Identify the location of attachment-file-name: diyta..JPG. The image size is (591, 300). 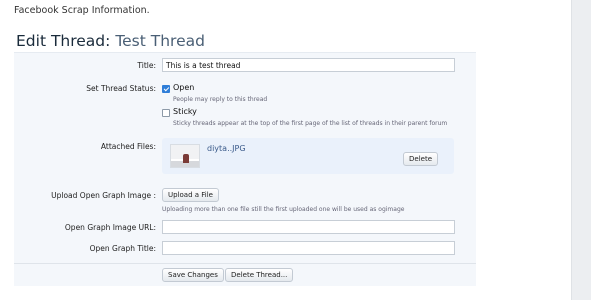
(226, 148).